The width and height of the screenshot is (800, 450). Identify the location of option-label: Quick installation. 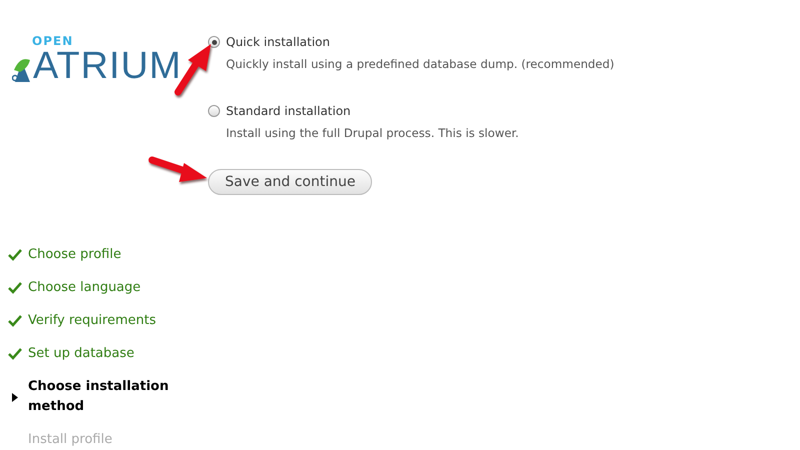
(278, 42).